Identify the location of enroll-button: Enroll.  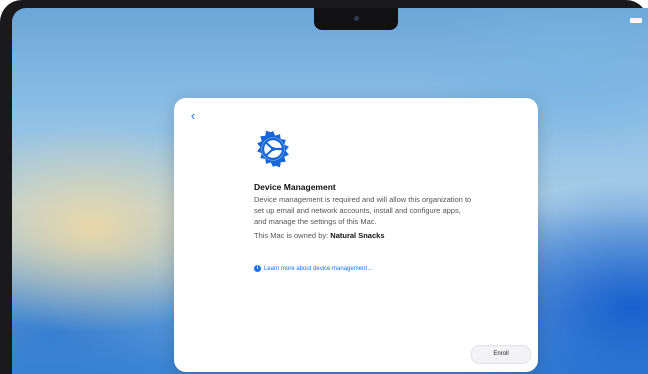
(501, 354).